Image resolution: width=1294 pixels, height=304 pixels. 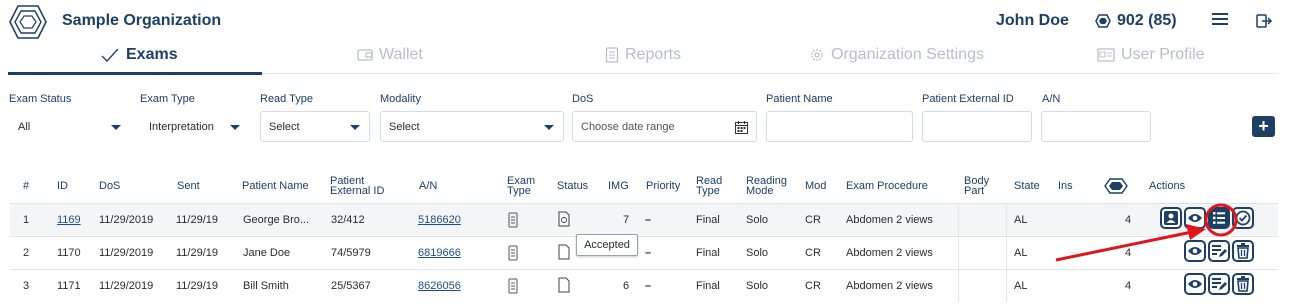 I want to click on annotation-circle, so click(x=1221, y=220).